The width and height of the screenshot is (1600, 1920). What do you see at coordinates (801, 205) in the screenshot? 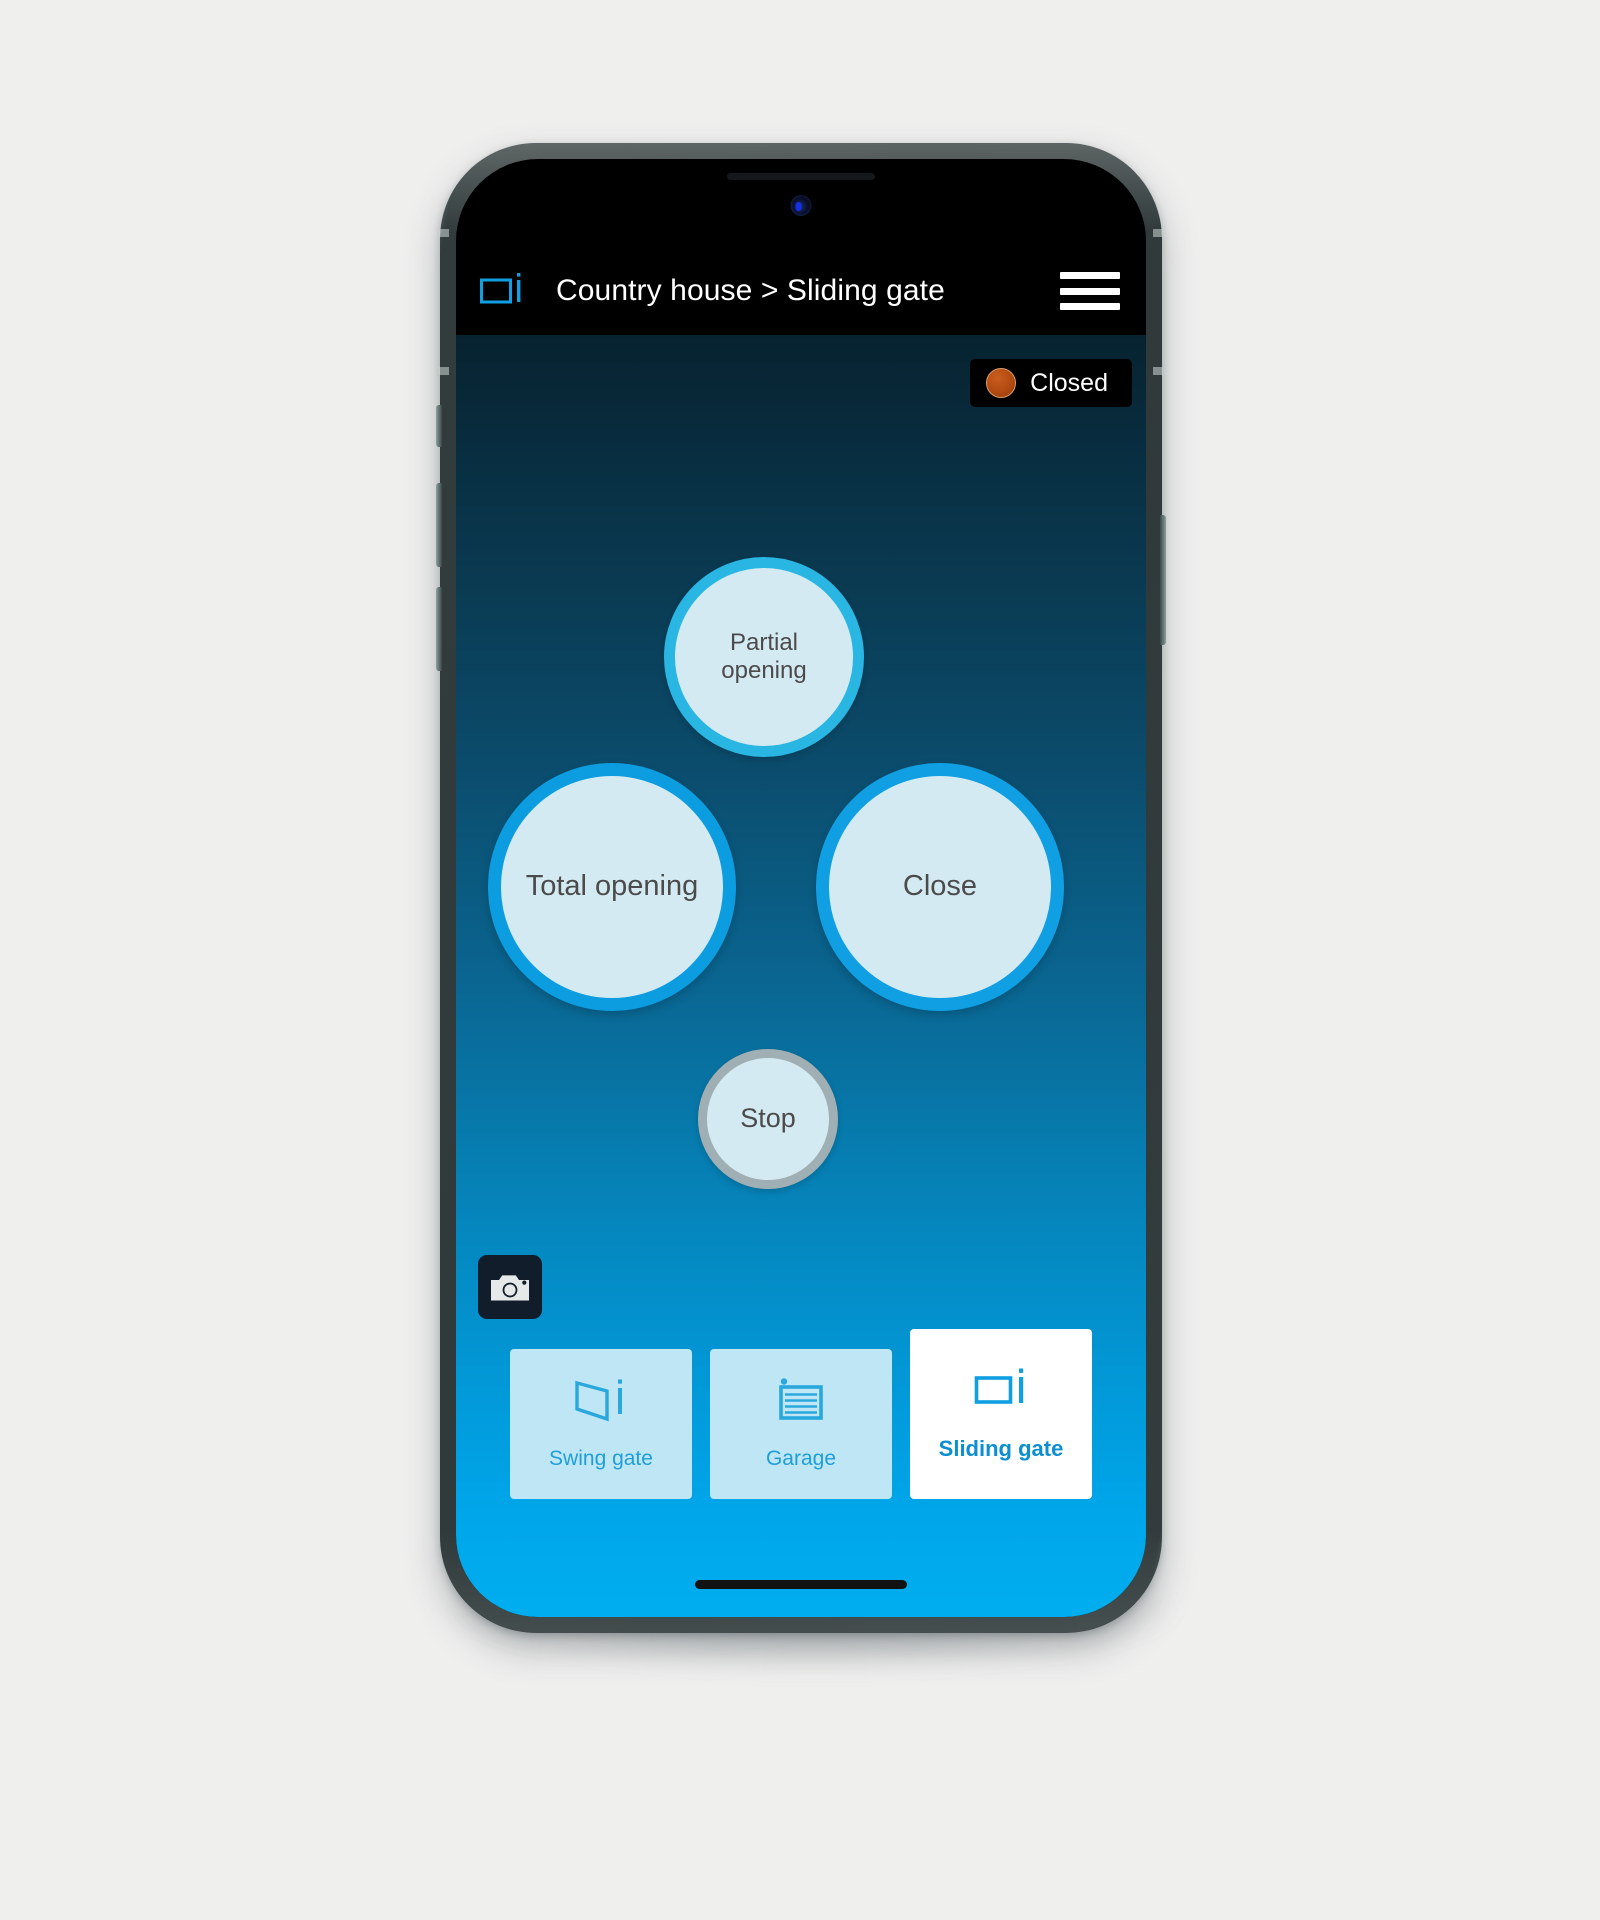
I see `front-camera-lens` at bounding box center [801, 205].